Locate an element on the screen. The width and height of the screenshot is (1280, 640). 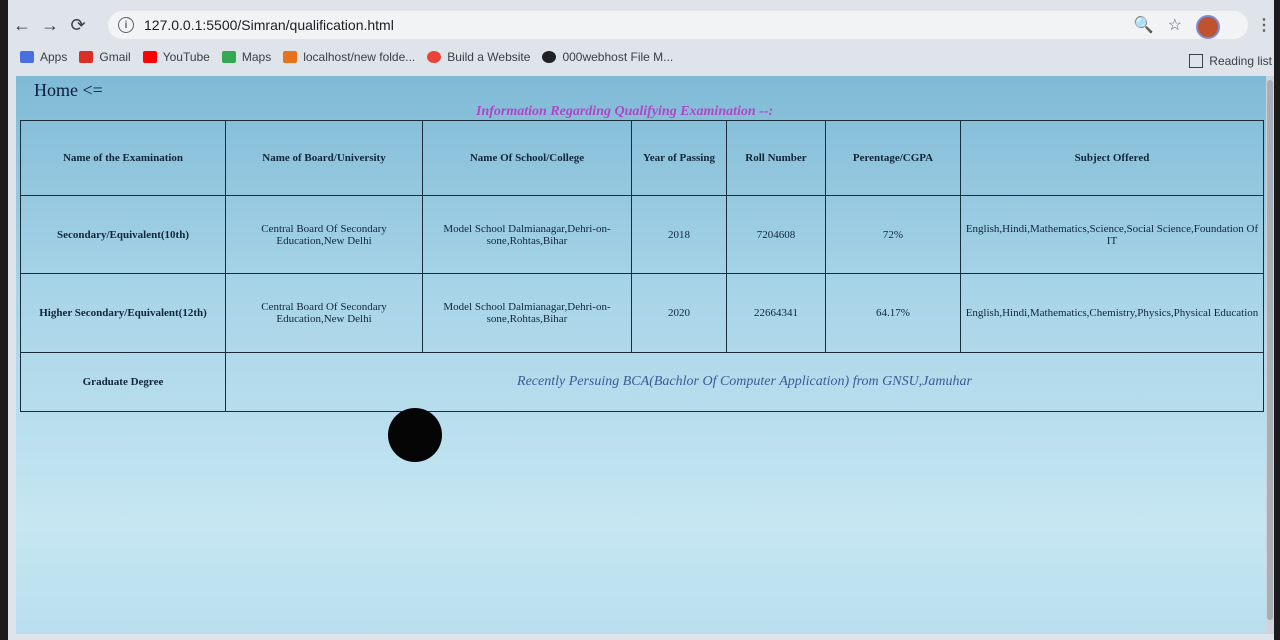
bookmark-maps: Maps is located at coordinates (246, 57).